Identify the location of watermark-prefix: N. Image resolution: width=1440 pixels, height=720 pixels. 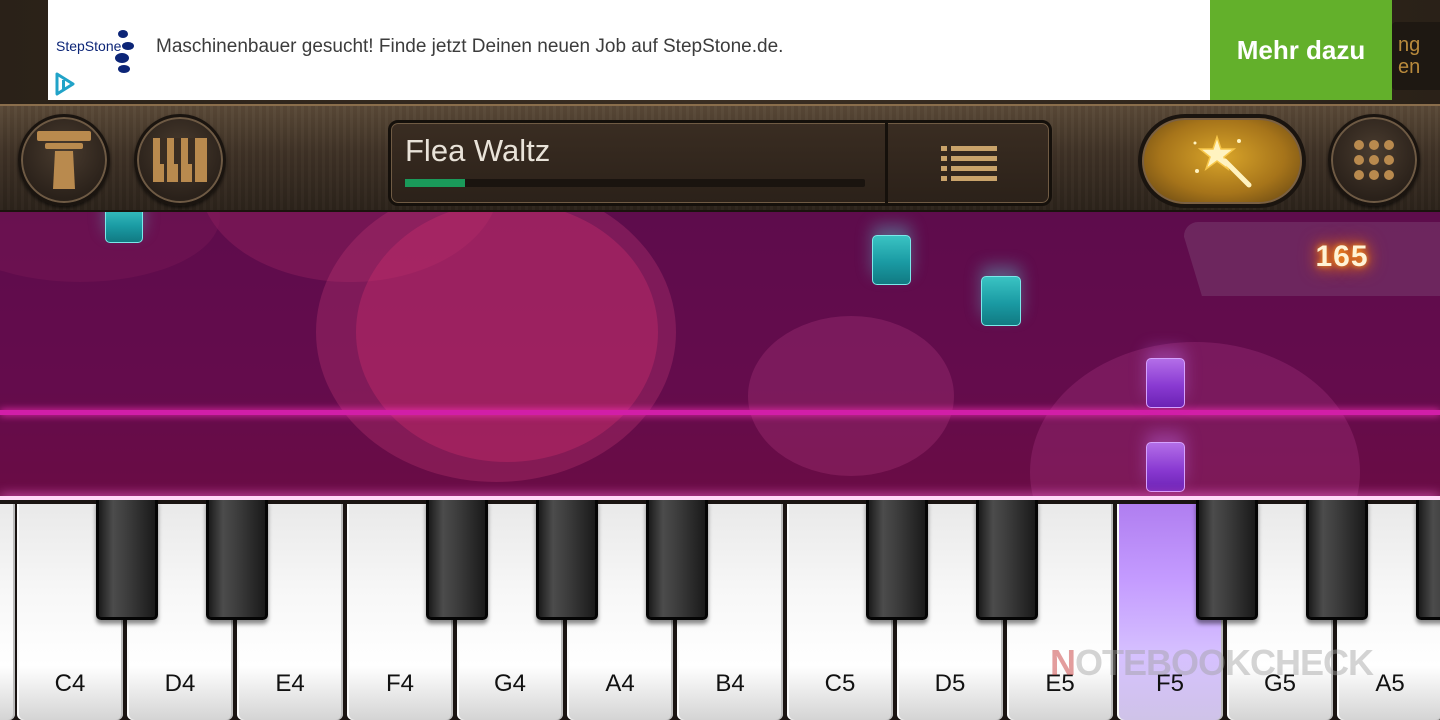
(1063, 662).